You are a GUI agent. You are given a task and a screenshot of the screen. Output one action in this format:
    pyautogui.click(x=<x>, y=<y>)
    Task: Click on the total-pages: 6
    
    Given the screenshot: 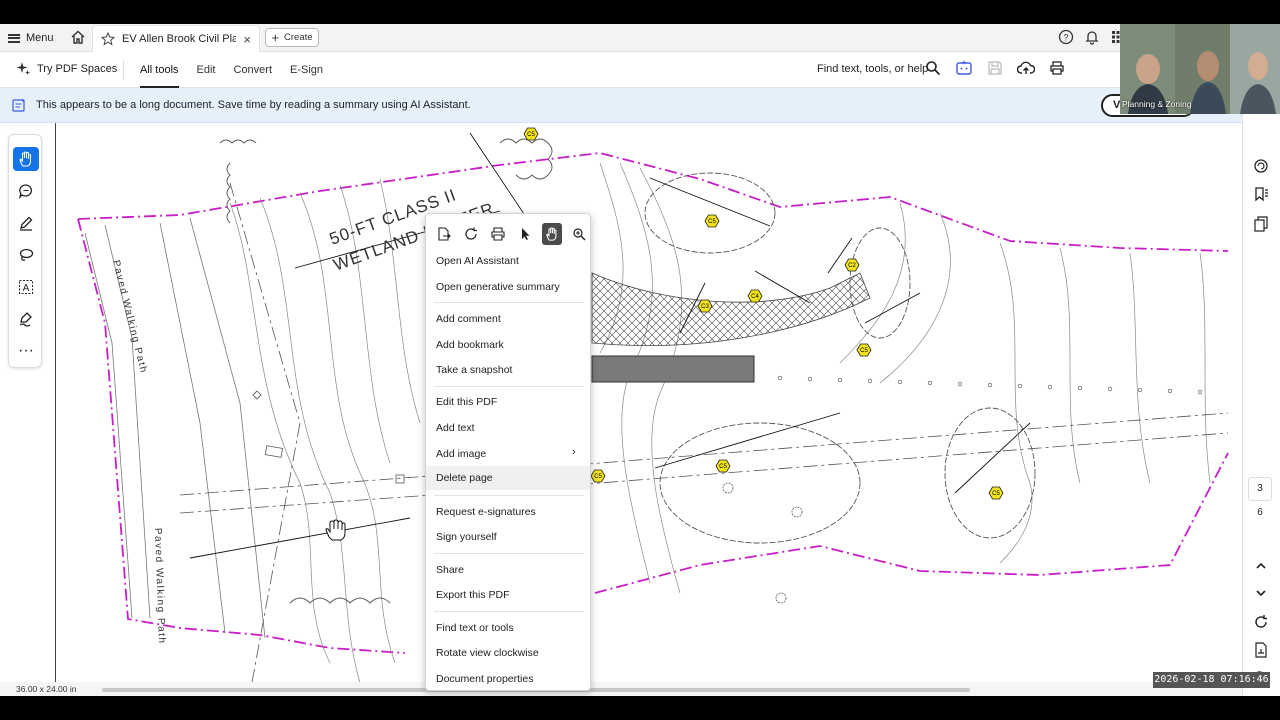 What is the action you would take?
    pyautogui.click(x=1260, y=512)
    